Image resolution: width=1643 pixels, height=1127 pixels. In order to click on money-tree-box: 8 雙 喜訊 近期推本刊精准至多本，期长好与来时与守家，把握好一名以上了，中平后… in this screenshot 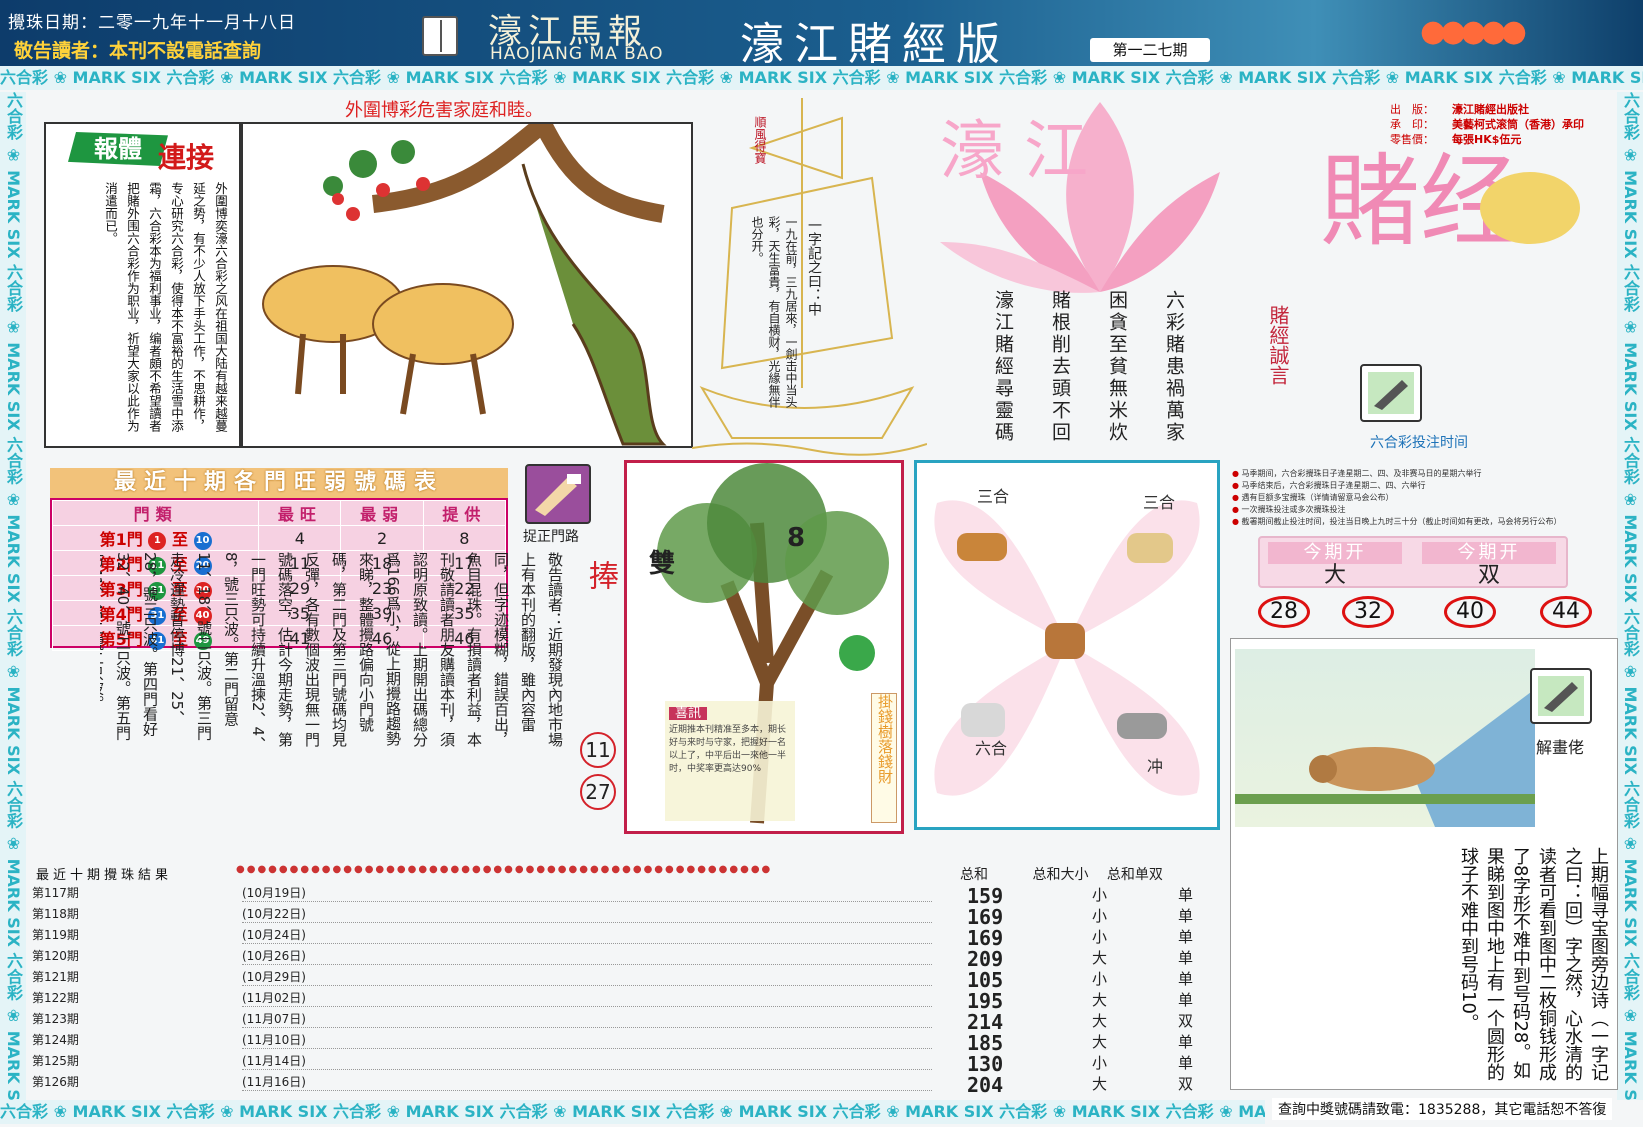, I will do `click(764, 647)`.